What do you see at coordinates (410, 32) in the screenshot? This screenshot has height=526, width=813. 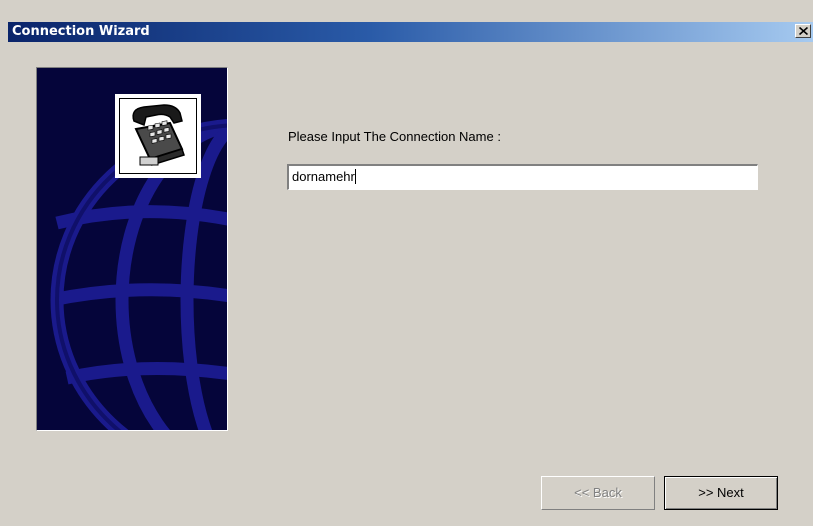 I see `title-bar: Connection Wizard` at bounding box center [410, 32].